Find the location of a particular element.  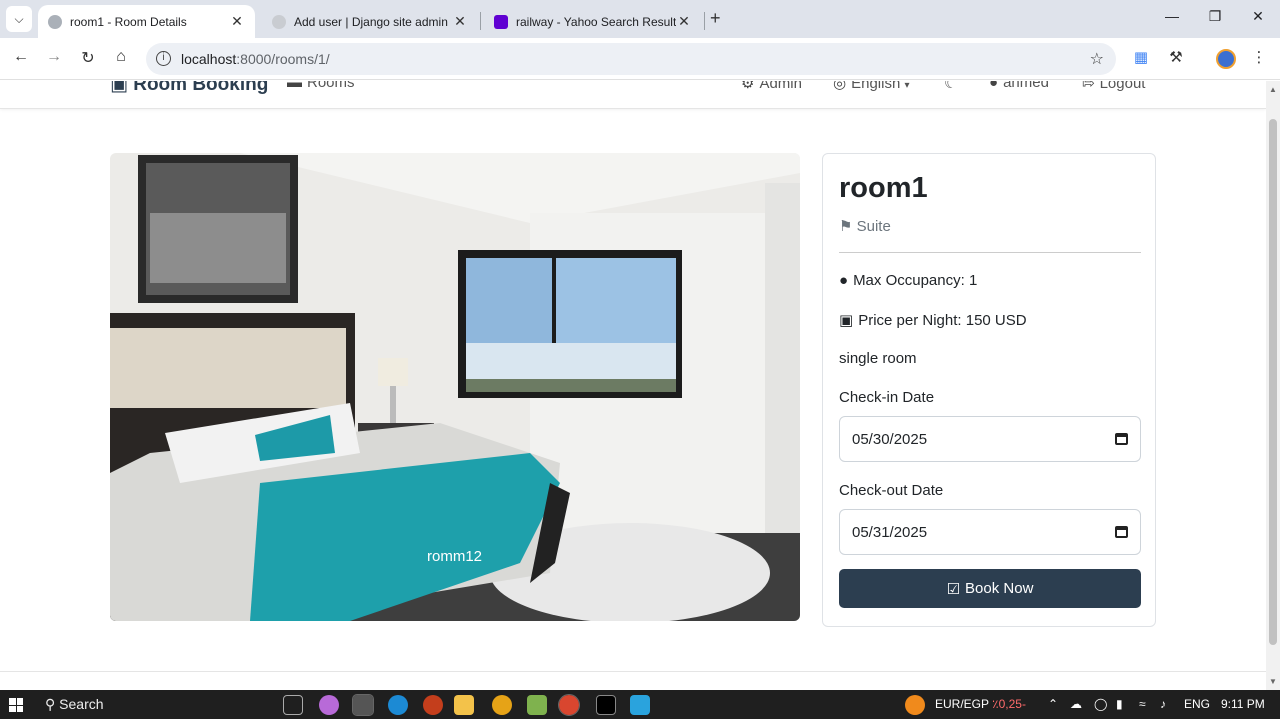

dark-mode-toggle: ☾ is located at coordinates (950, 86).